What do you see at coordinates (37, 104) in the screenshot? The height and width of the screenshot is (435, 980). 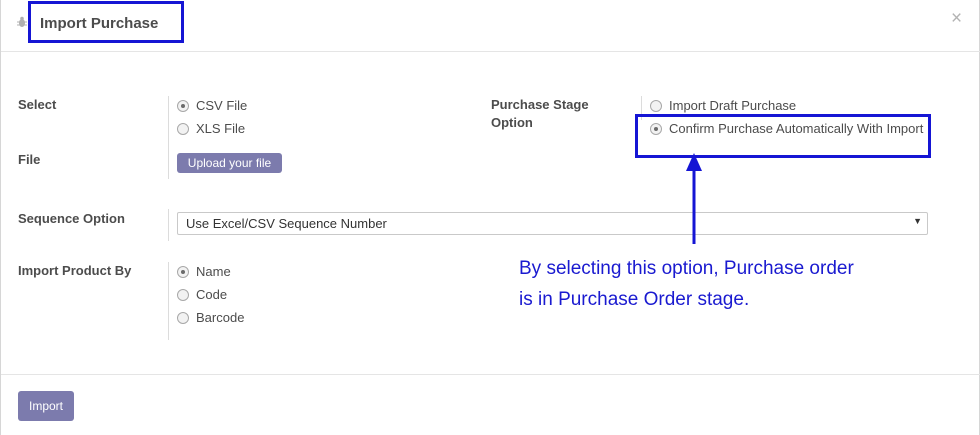 I see `select-label: Select` at bounding box center [37, 104].